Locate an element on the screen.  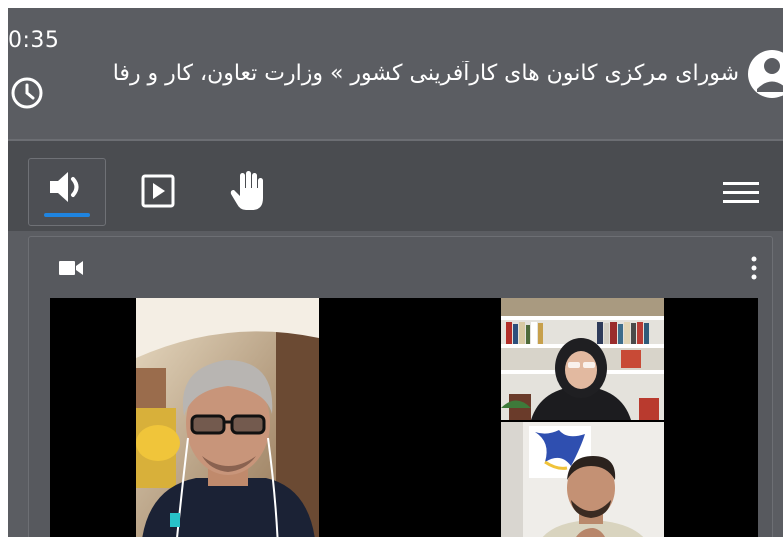
more-vertical-icon is located at coordinates (754, 268).